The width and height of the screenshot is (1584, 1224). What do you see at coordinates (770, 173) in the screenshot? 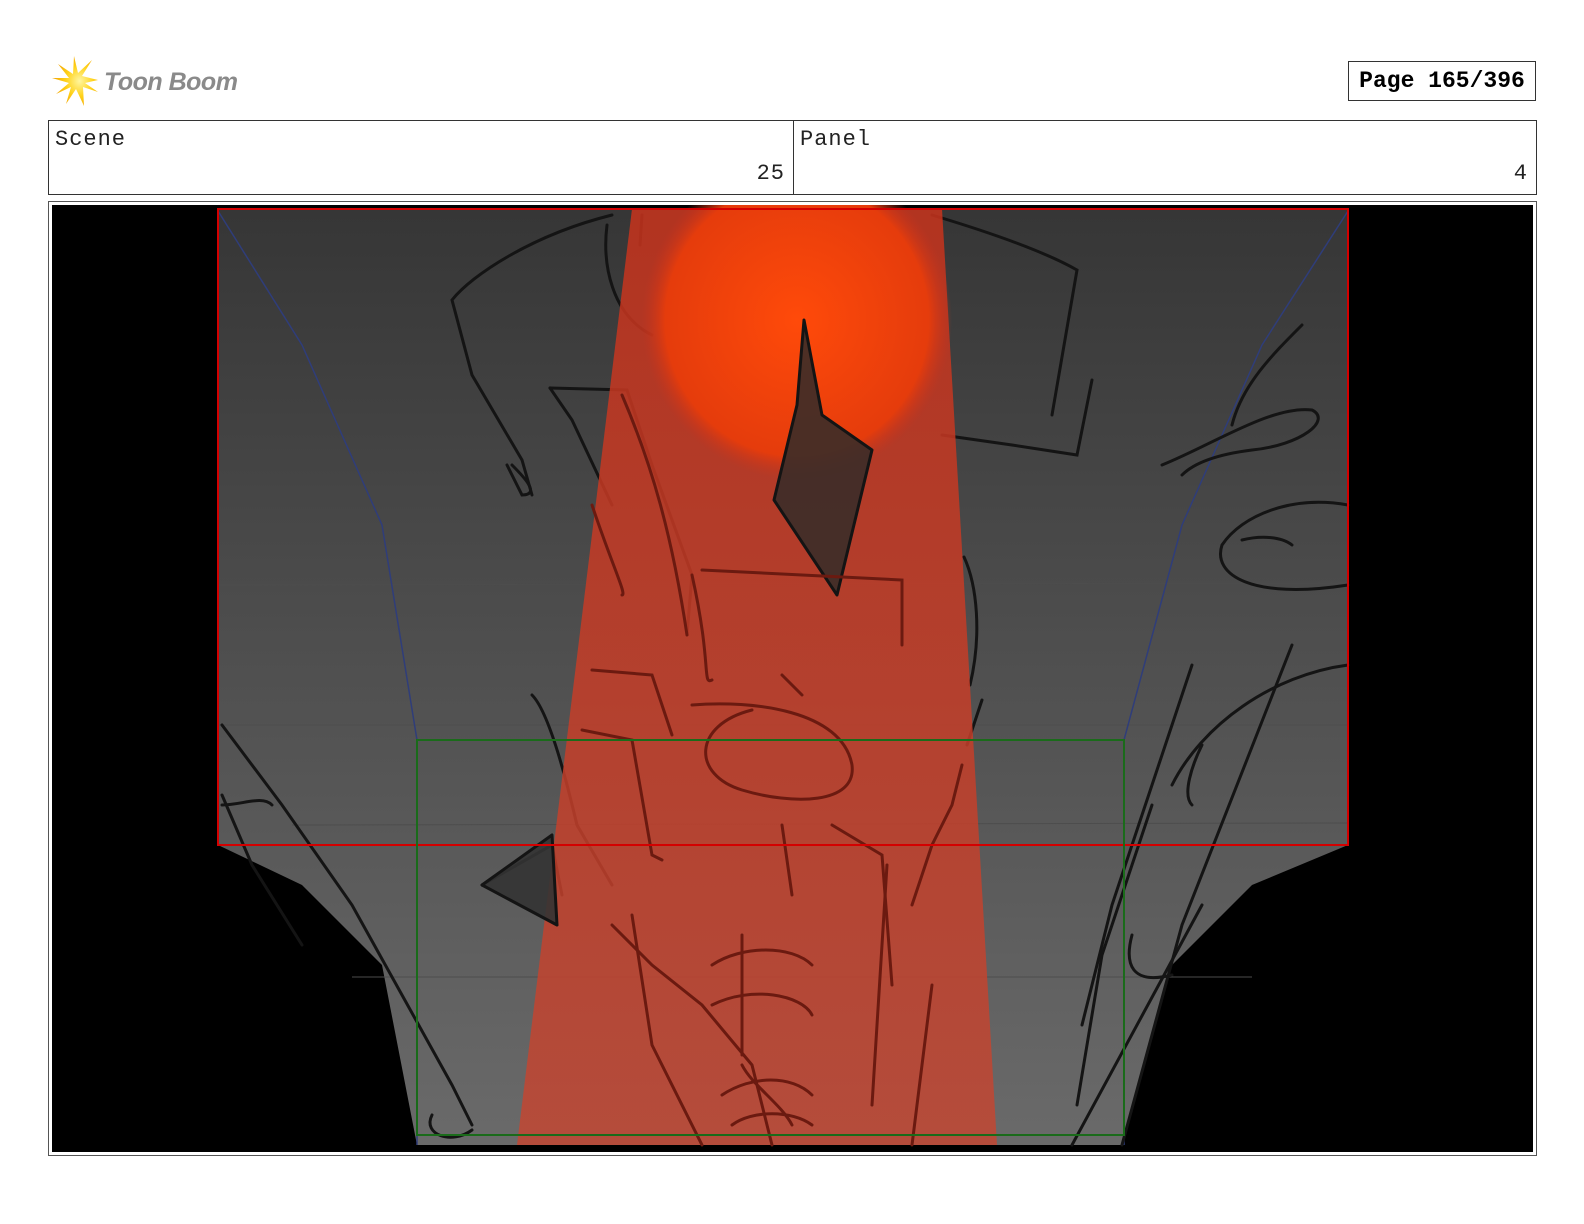
I see `scene-value: 25` at bounding box center [770, 173].